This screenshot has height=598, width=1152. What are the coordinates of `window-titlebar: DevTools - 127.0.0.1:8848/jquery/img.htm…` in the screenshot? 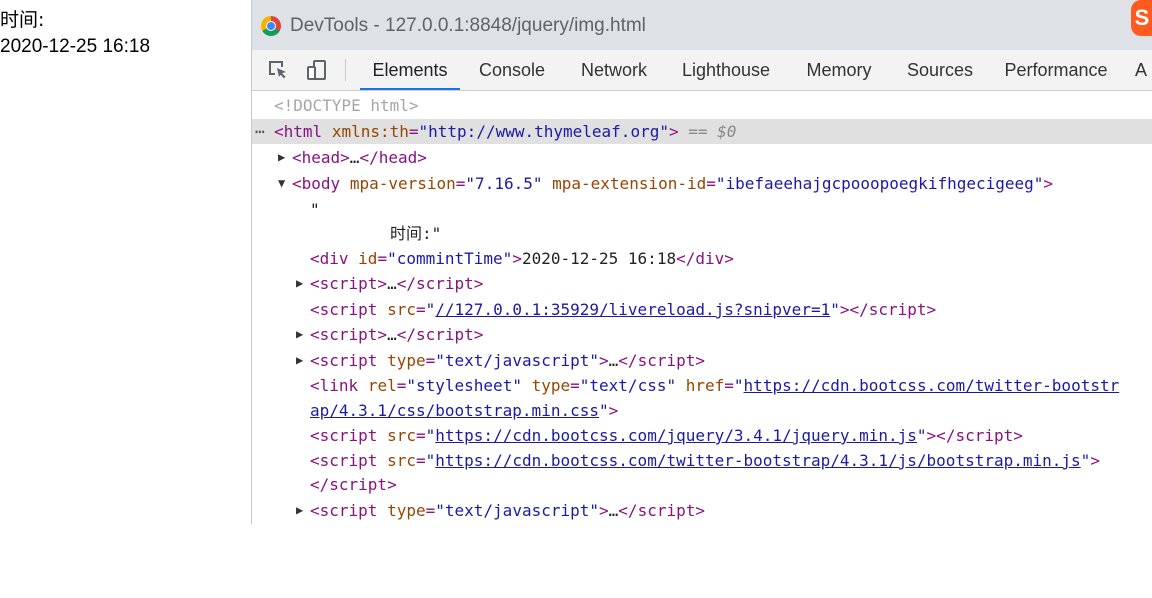 It's located at (702, 25).